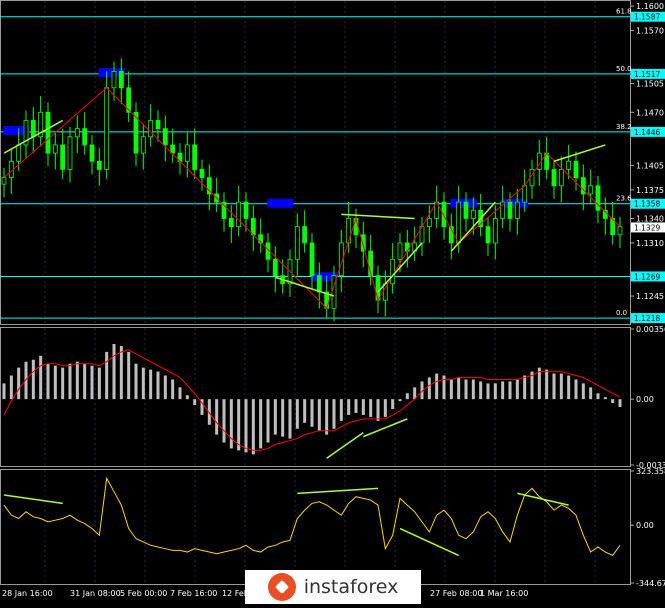 This screenshot has width=665, height=608. Describe the element at coordinates (647, 17) in the screenshot. I see `fib-price-tag-text: 1.1587` at that location.